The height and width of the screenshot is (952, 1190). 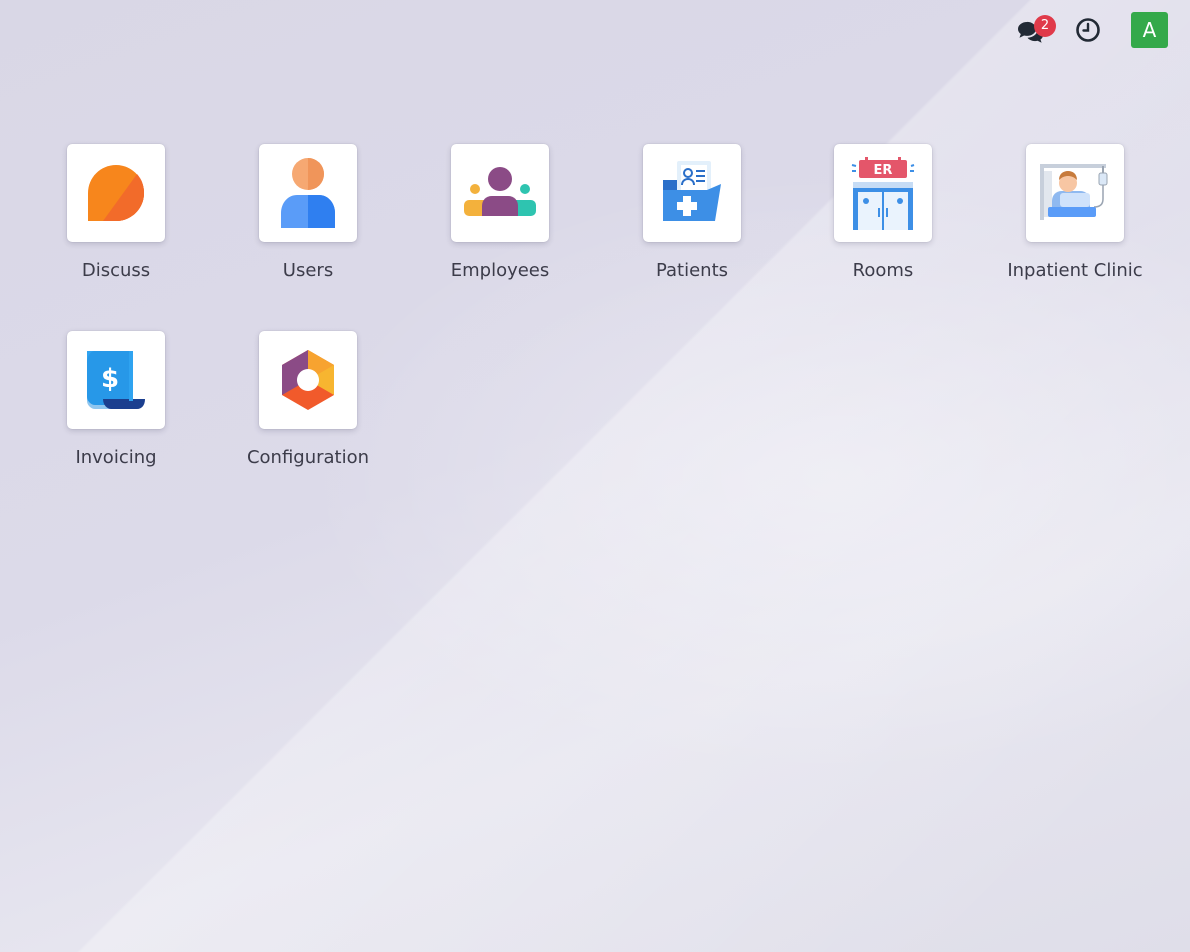 I want to click on invoicing-icon: $, so click(x=116, y=380).